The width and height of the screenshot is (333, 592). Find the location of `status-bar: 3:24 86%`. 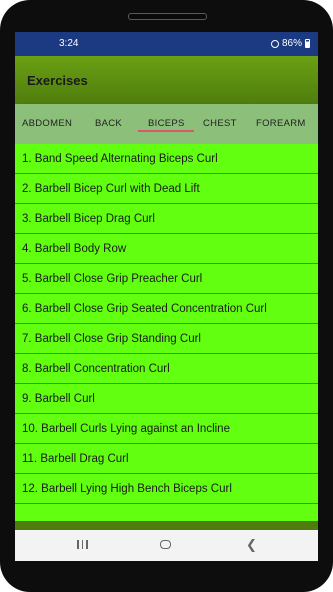

status-bar: 3:24 86% is located at coordinates (166, 44).